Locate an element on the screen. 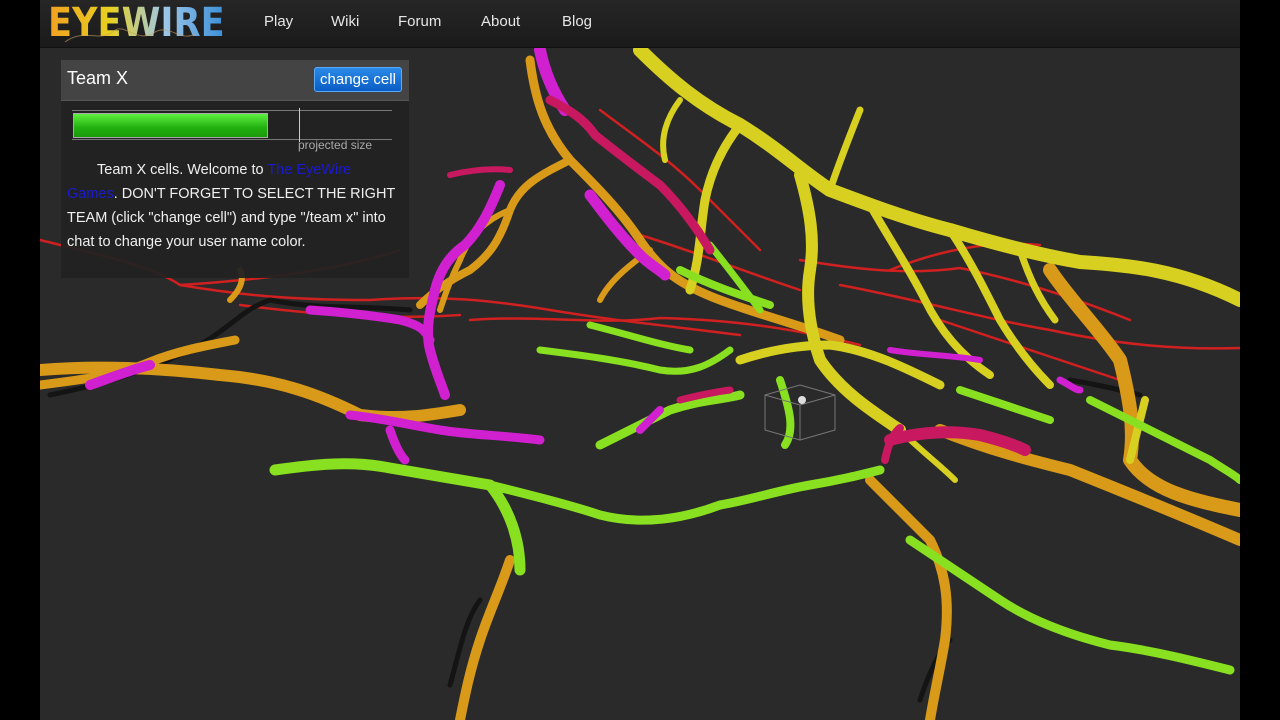 This screenshot has height=720, width=1280. nav-play-link: Play is located at coordinates (278, 21).